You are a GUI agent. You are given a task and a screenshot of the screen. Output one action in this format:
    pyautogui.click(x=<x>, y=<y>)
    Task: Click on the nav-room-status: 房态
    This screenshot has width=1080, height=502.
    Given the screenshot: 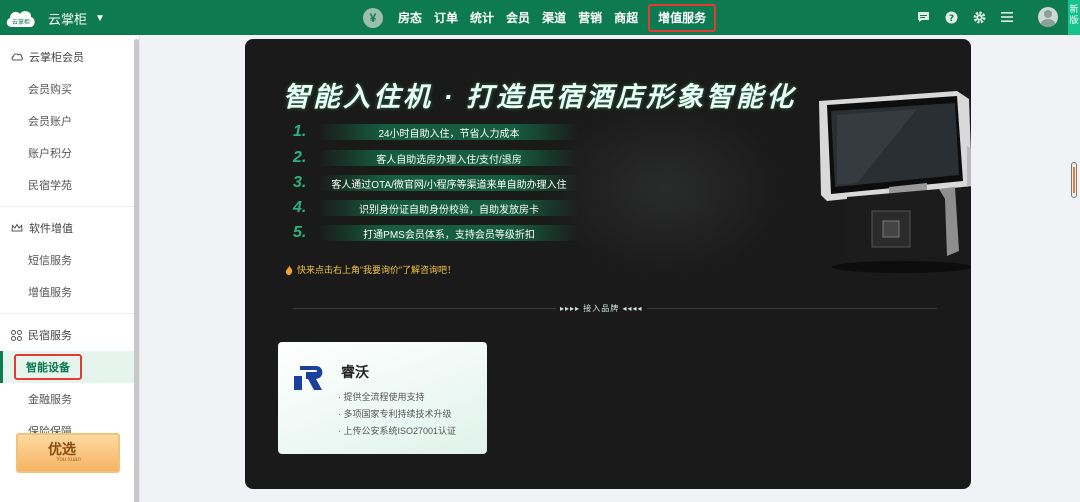 What is the action you would take?
    pyautogui.click(x=410, y=18)
    